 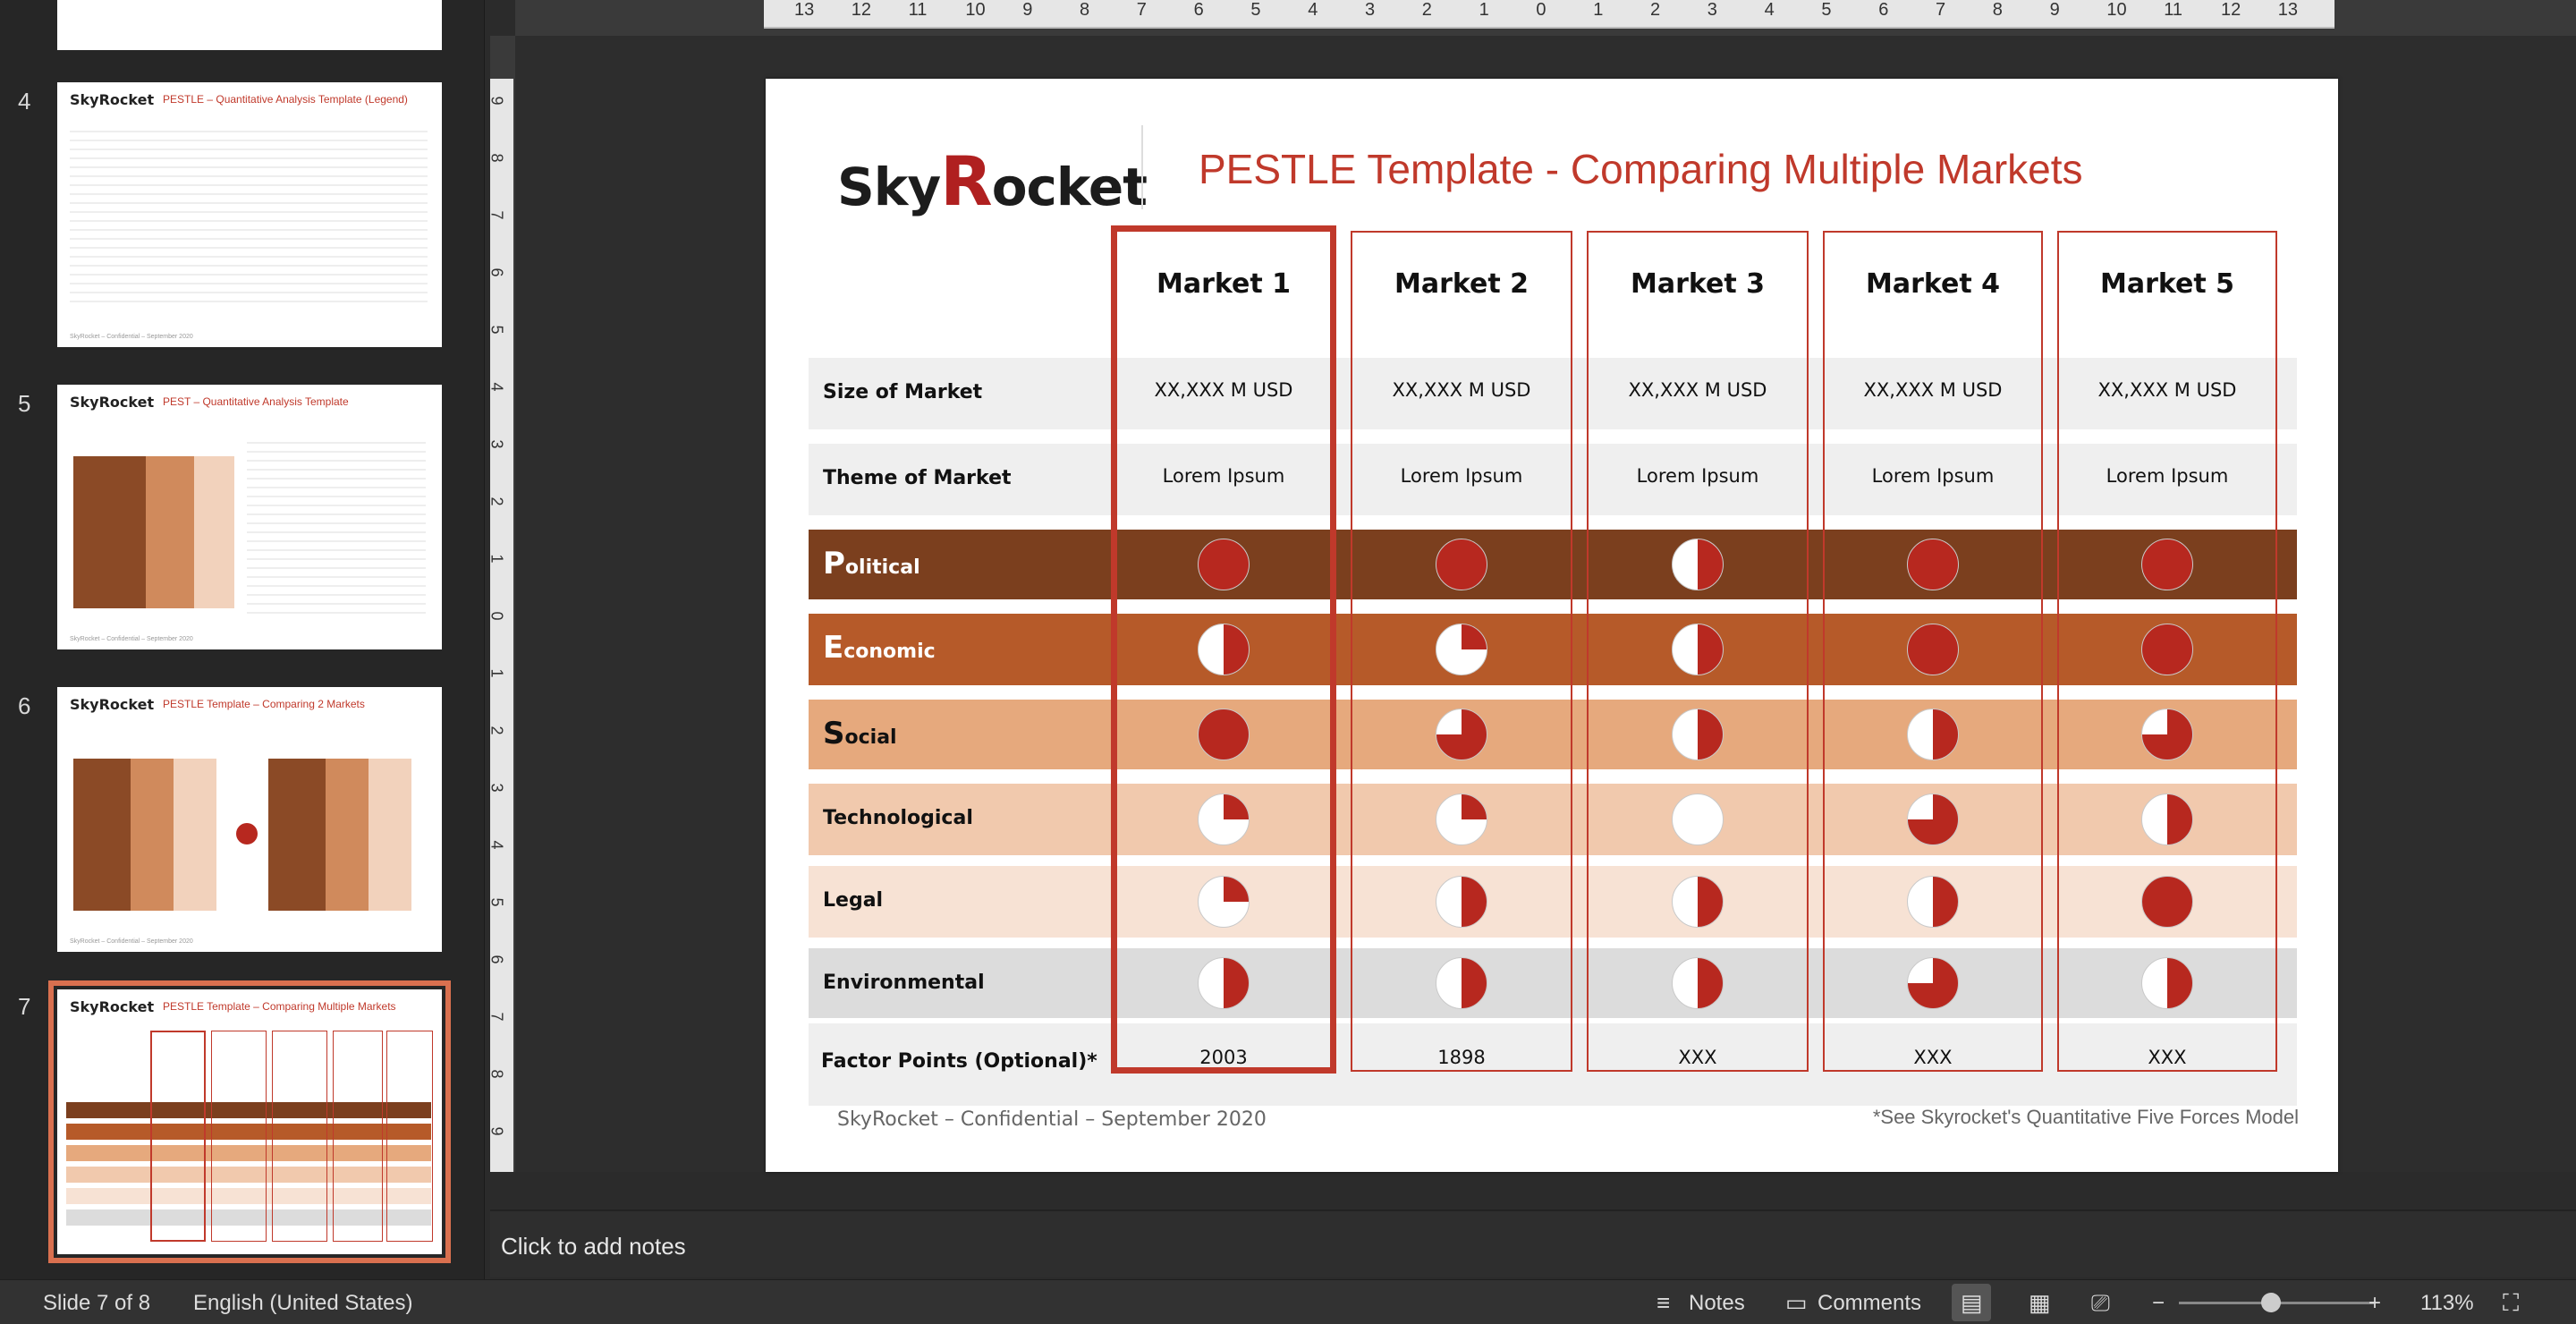 I want to click on ruler-tick: 12, so click(x=2231, y=10).